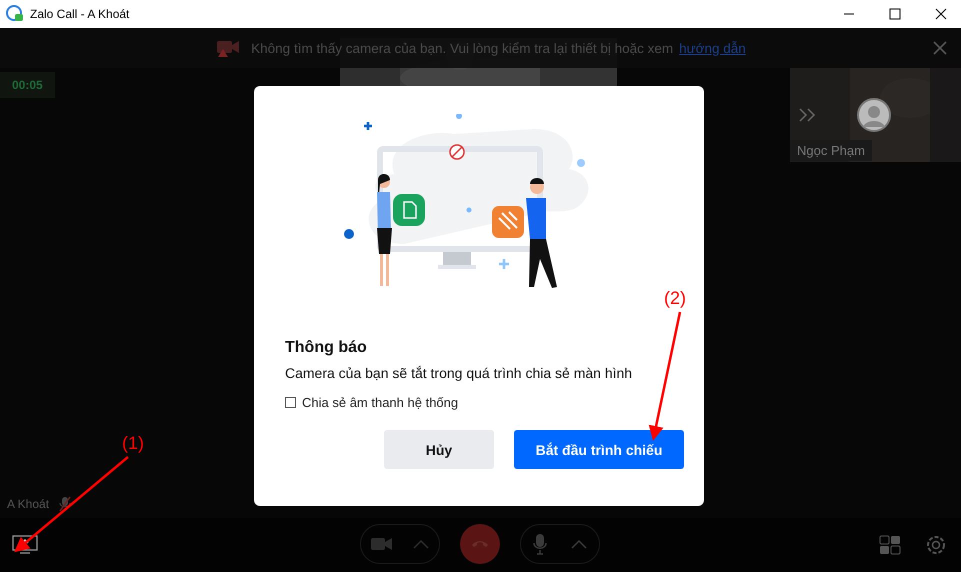  I want to click on app-icon, so click(15, 14).